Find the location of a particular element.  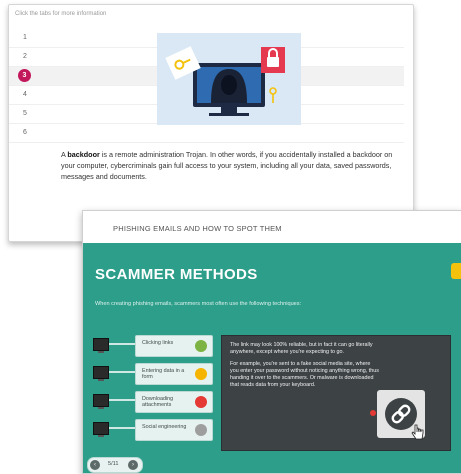

slide-counter: 5/11 is located at coordinates (113, 464).